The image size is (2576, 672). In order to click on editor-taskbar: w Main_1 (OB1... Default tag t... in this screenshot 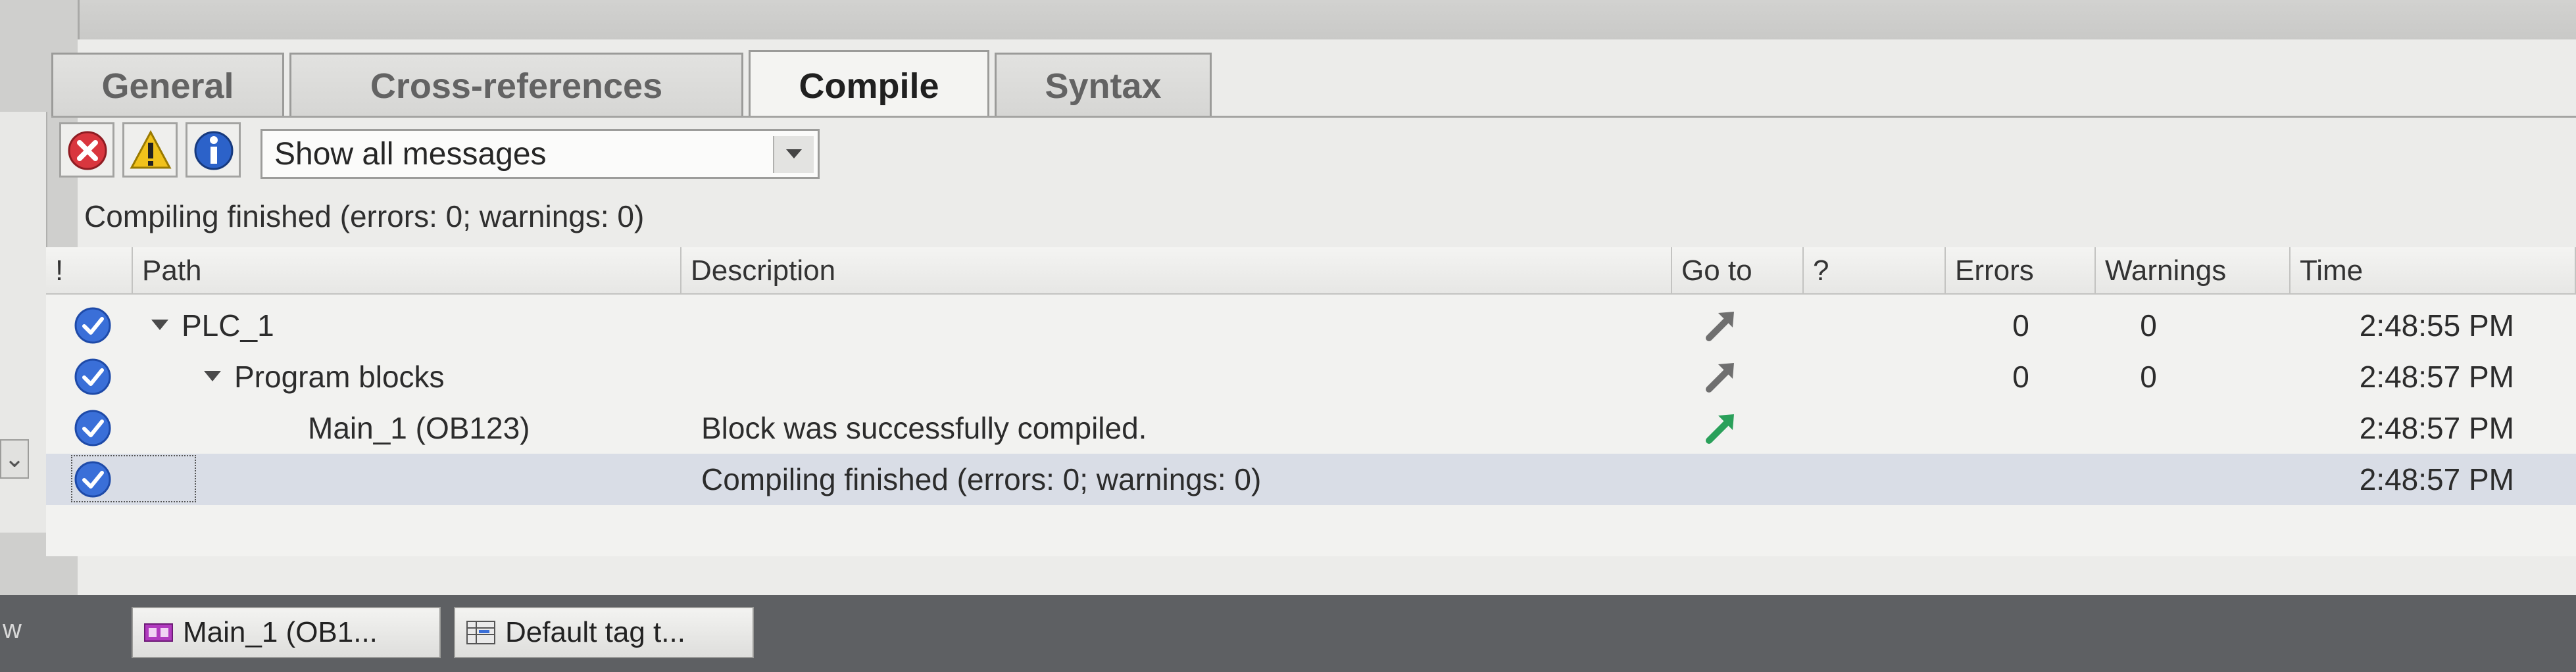, I will do `click(1288, 633)`.